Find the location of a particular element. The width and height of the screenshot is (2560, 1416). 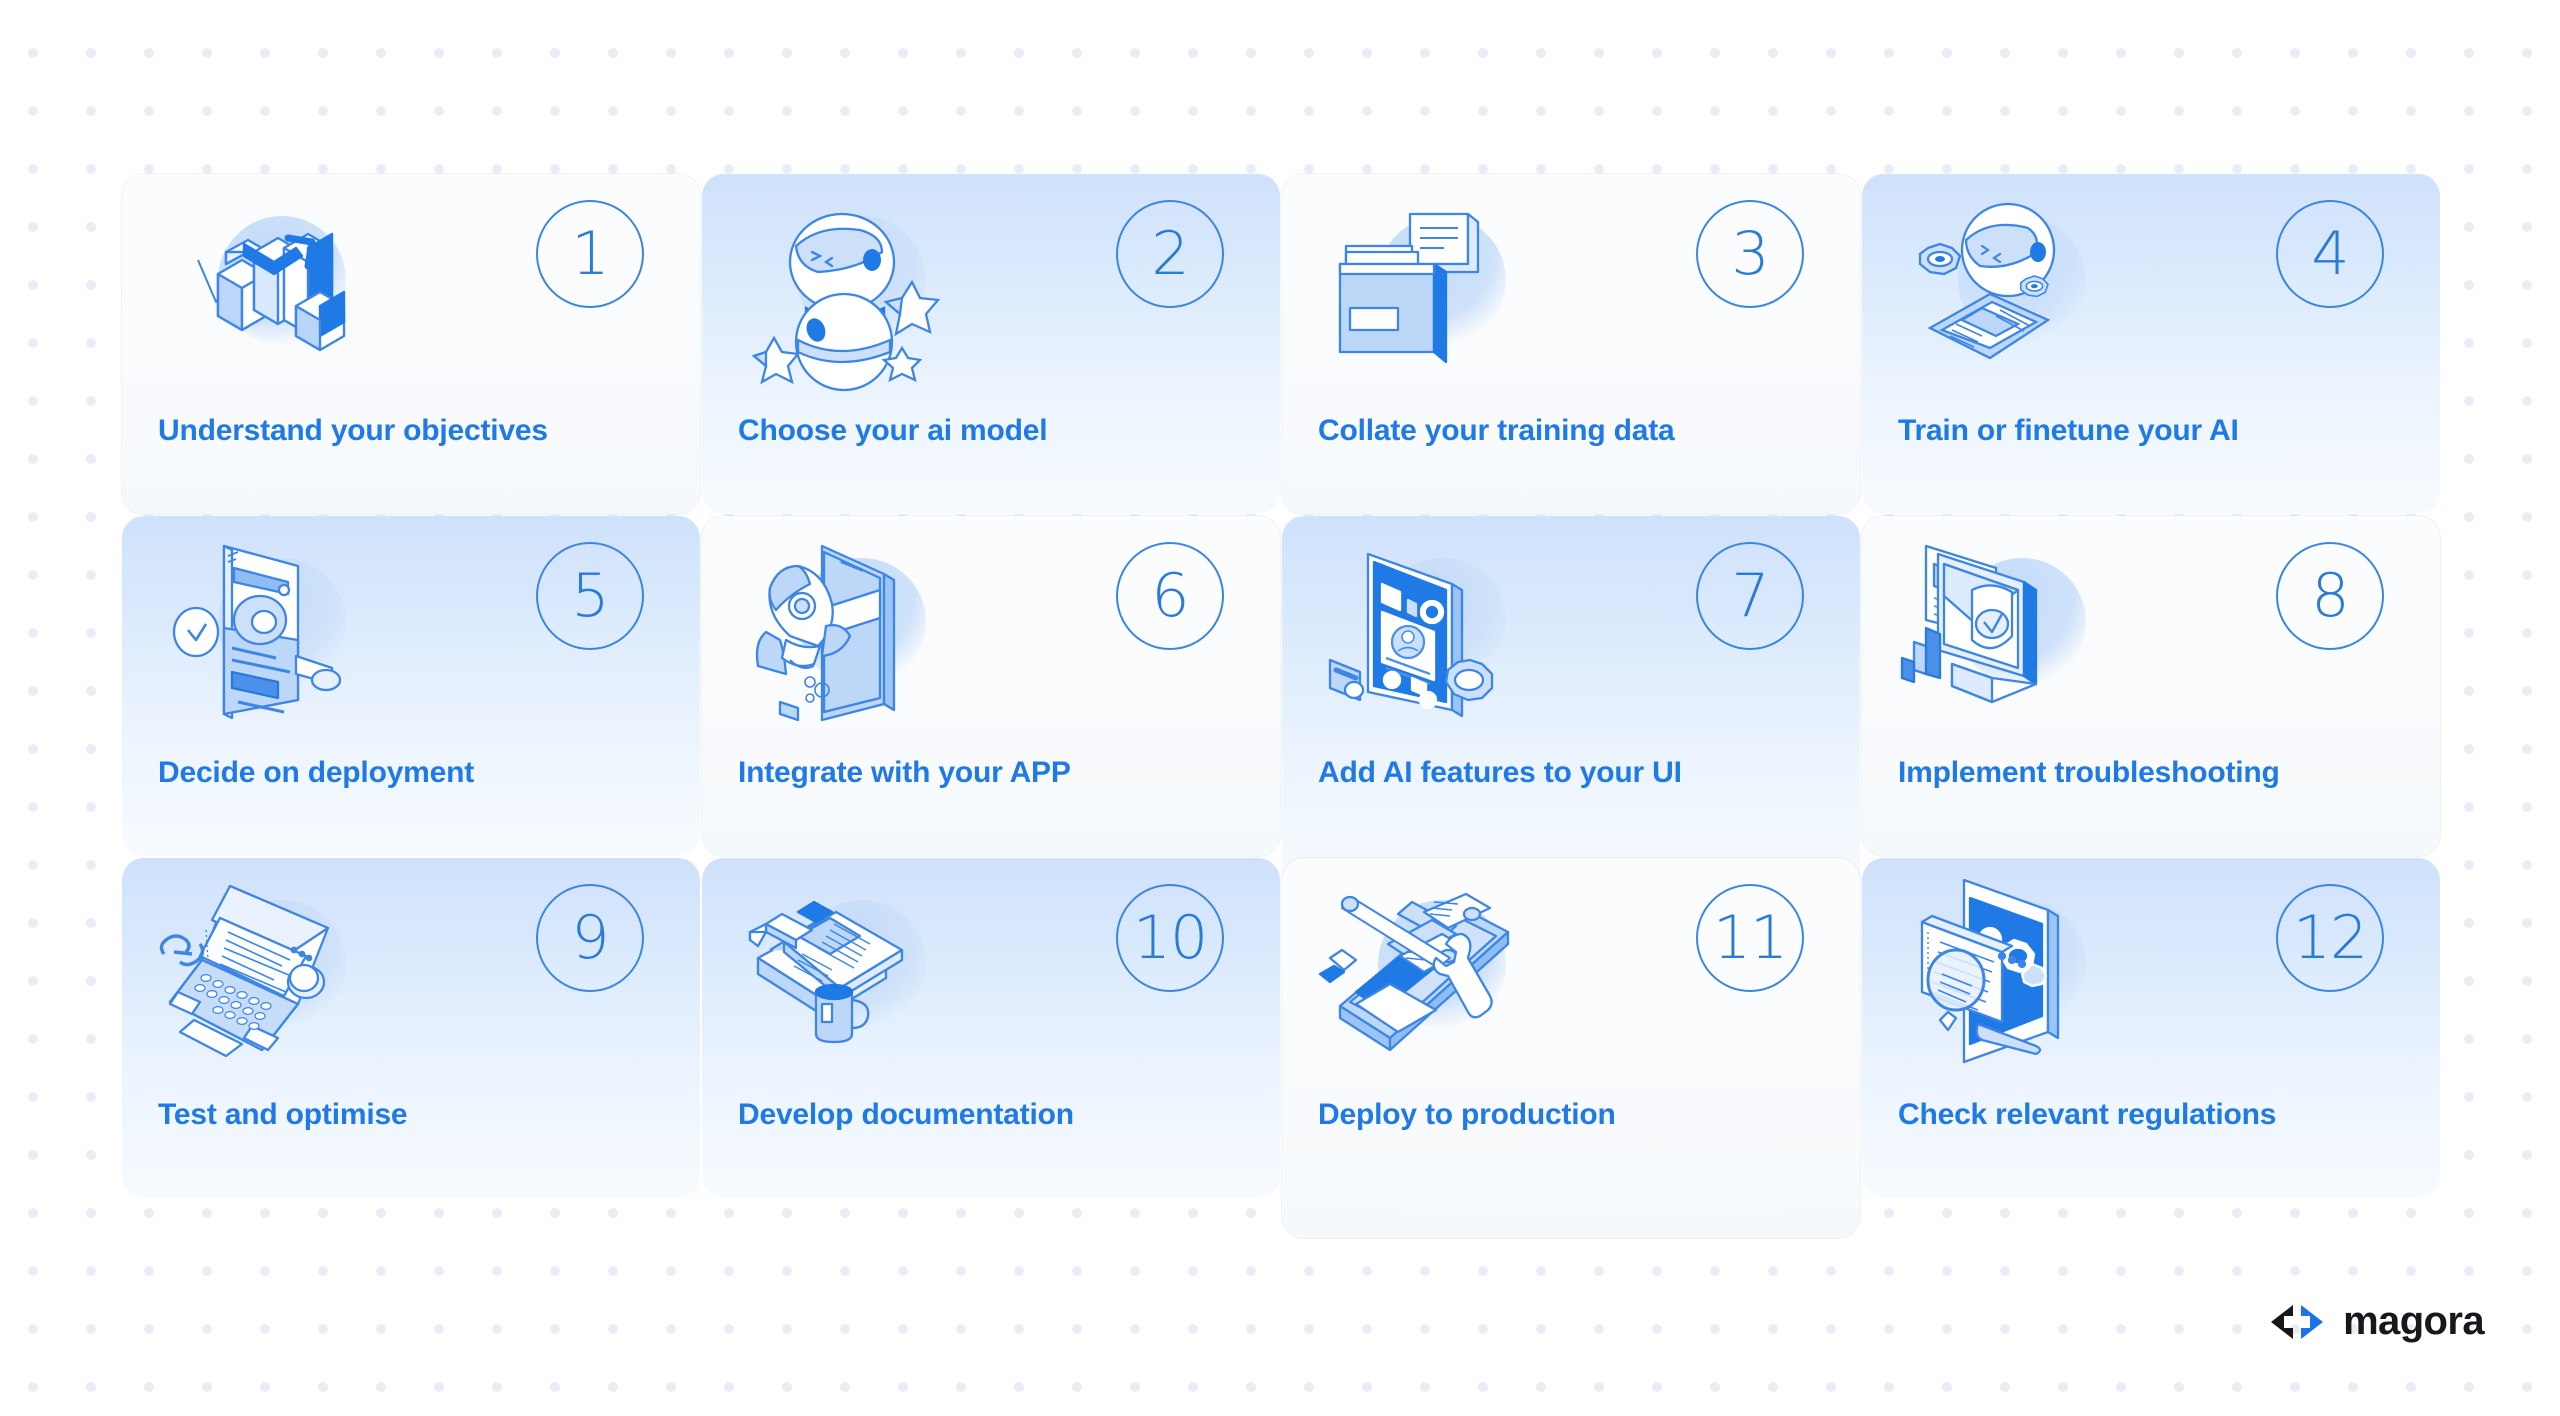

phone-tools-icon-art is located at coordinates (1414, 972).